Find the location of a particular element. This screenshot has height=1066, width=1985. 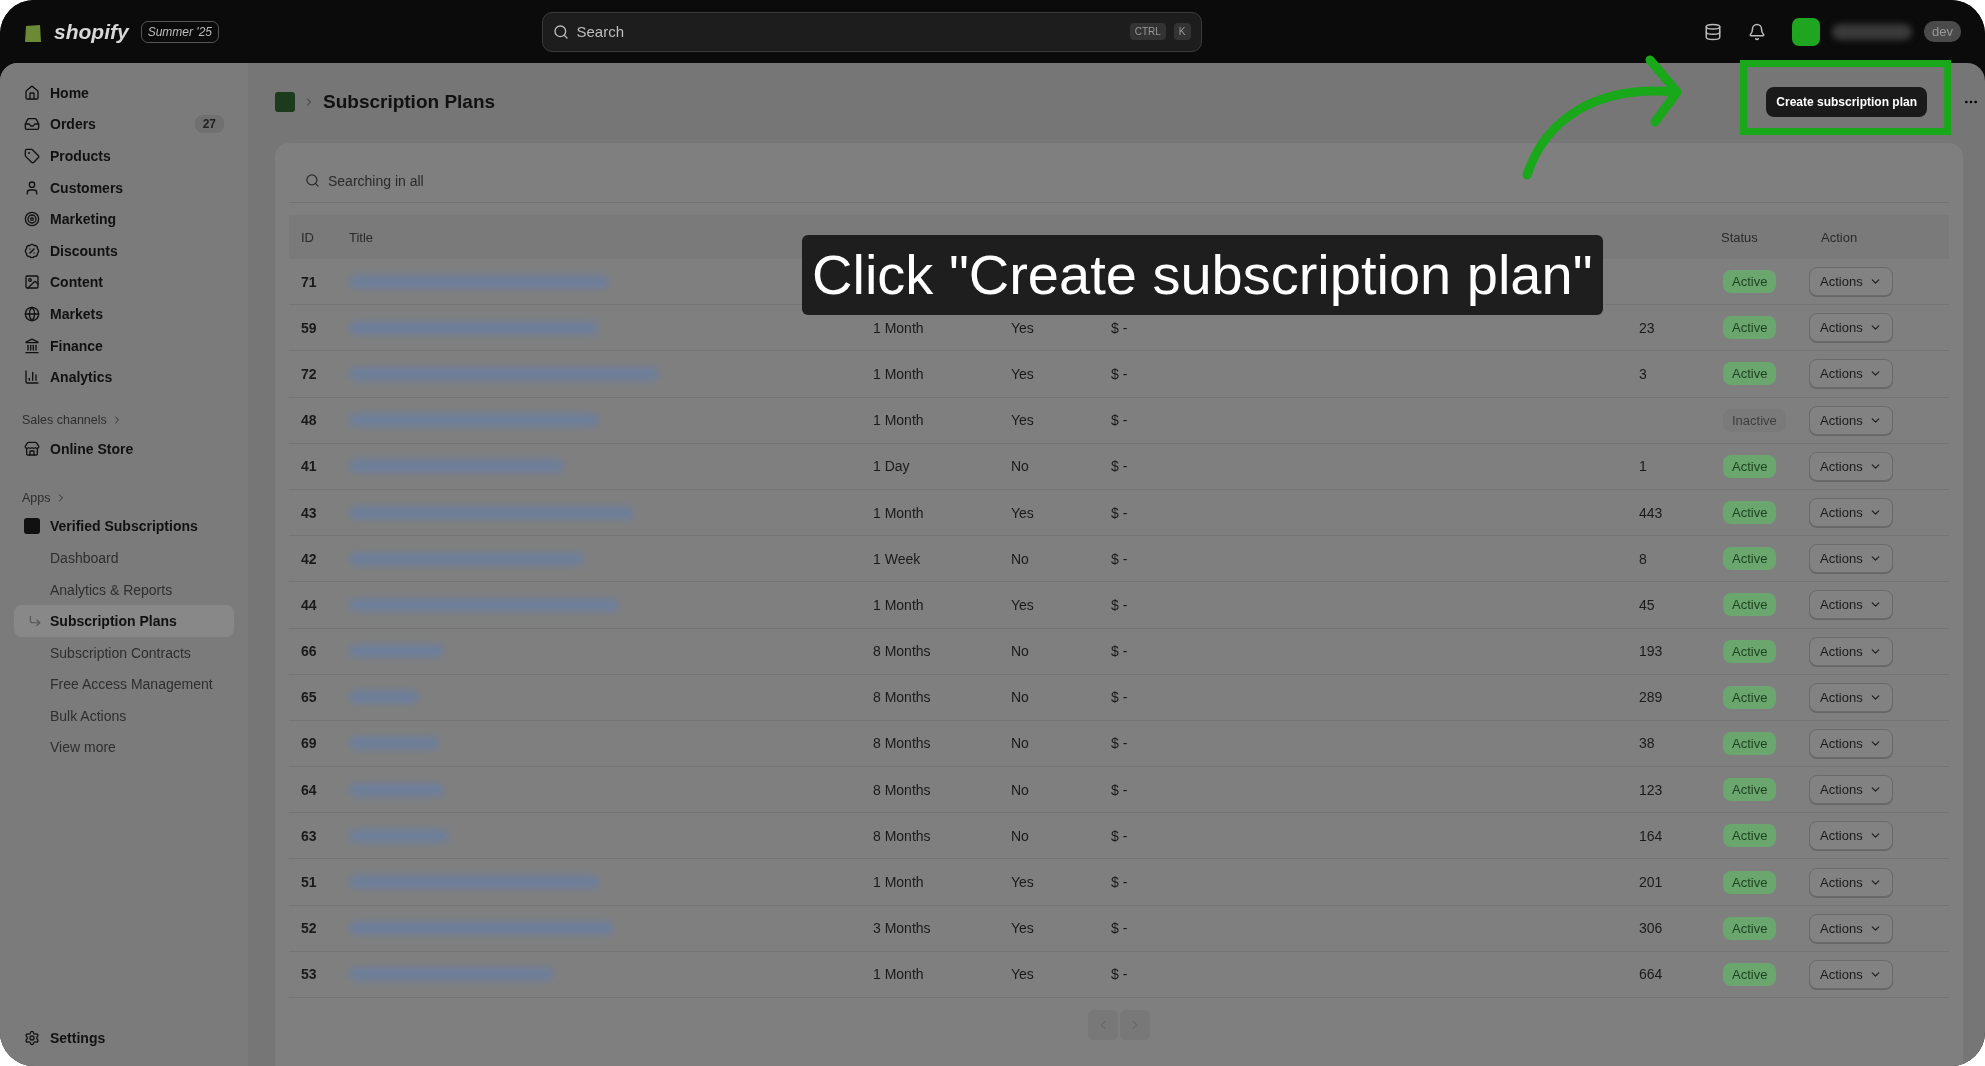

store-tag: dev is located at coordinates (1942, 31).